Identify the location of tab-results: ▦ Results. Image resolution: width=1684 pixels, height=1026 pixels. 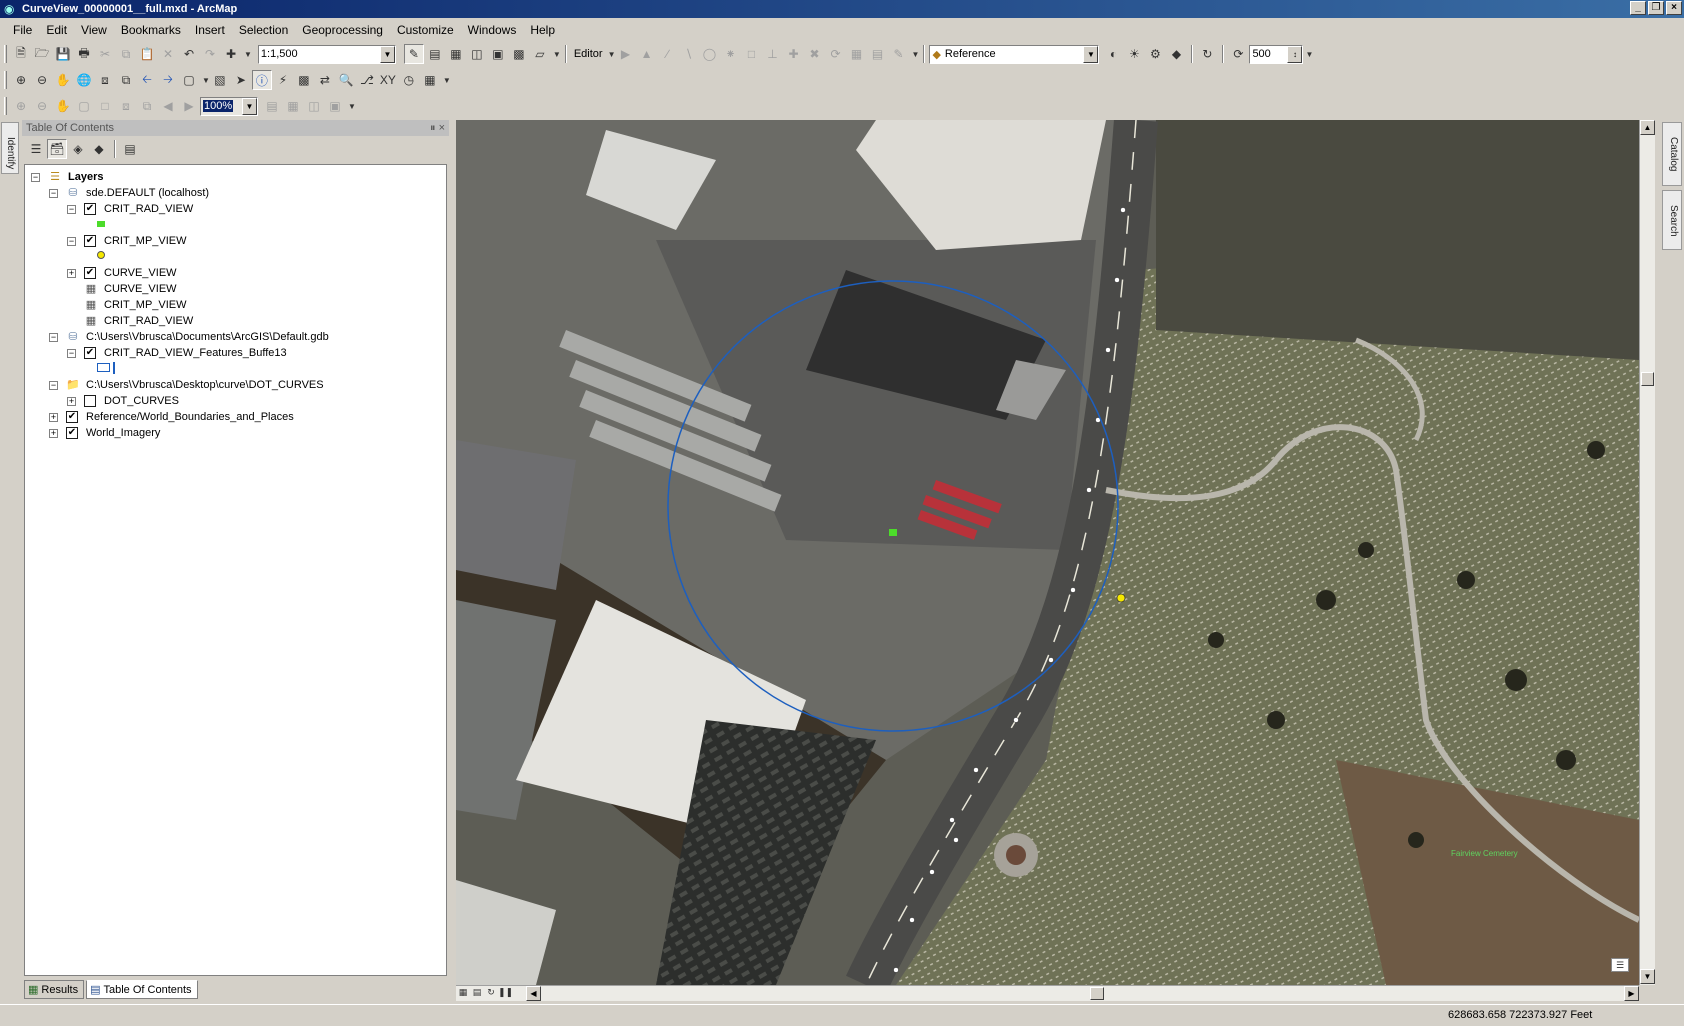
(54, 989).